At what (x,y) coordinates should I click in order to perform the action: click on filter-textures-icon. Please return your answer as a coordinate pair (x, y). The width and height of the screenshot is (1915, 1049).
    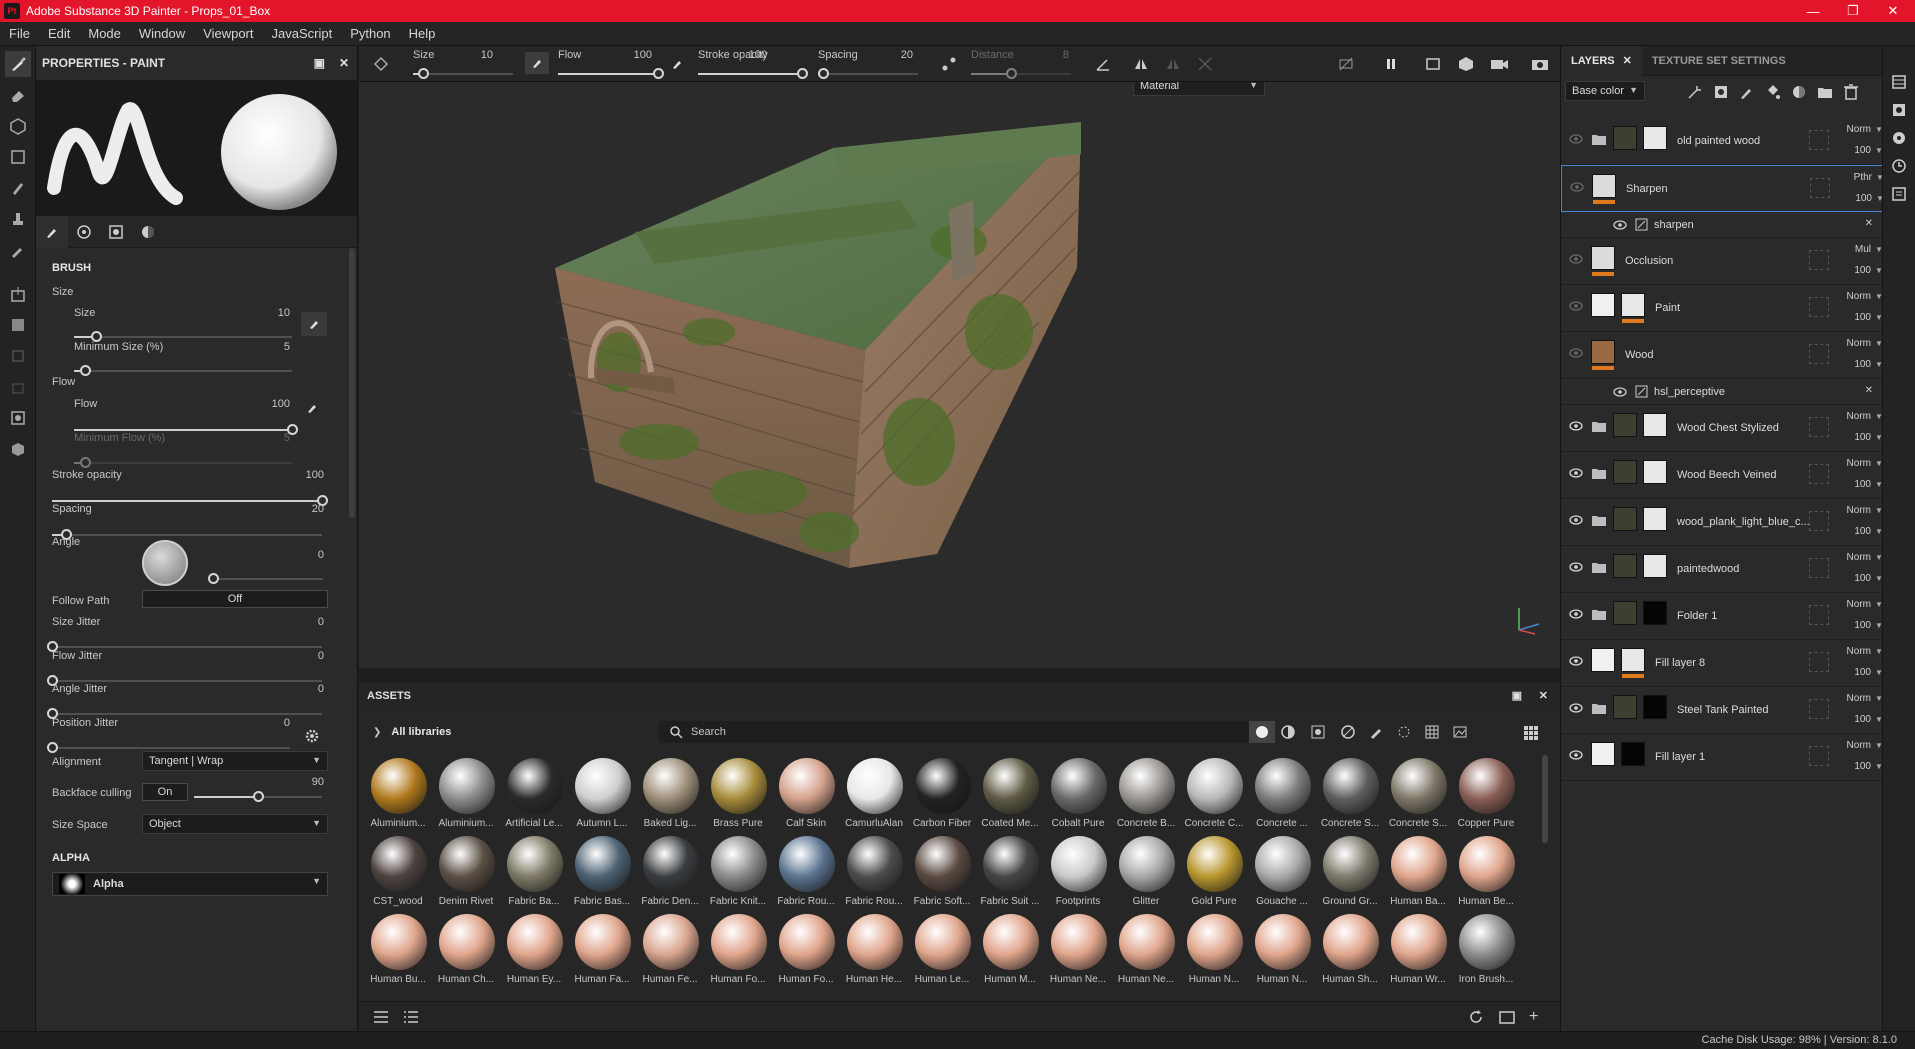
    Looking at the image, I should click on (1432, 733).